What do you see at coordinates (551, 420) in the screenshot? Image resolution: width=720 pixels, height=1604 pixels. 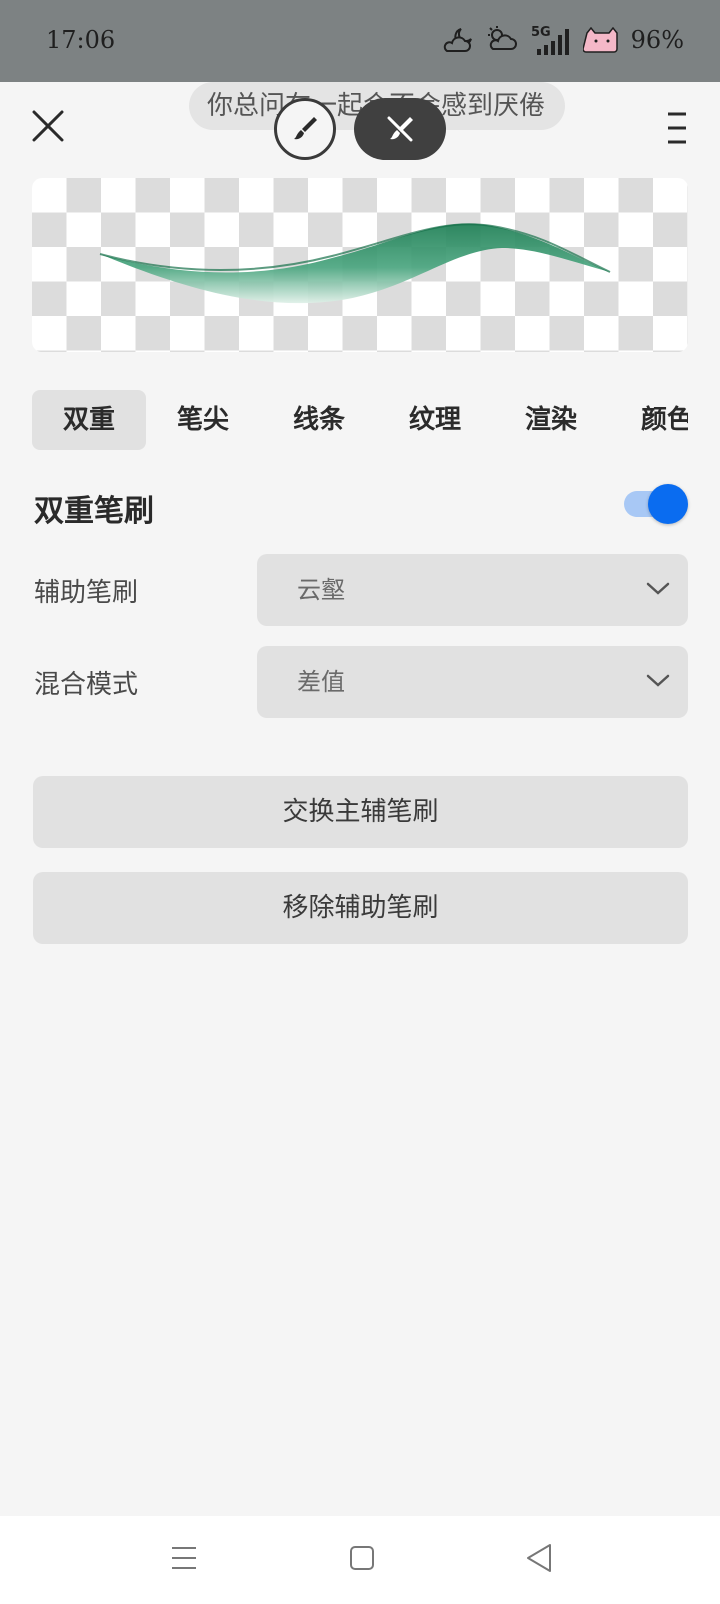 I see `tab-render: 渲染` at bounding box center [551, 420].